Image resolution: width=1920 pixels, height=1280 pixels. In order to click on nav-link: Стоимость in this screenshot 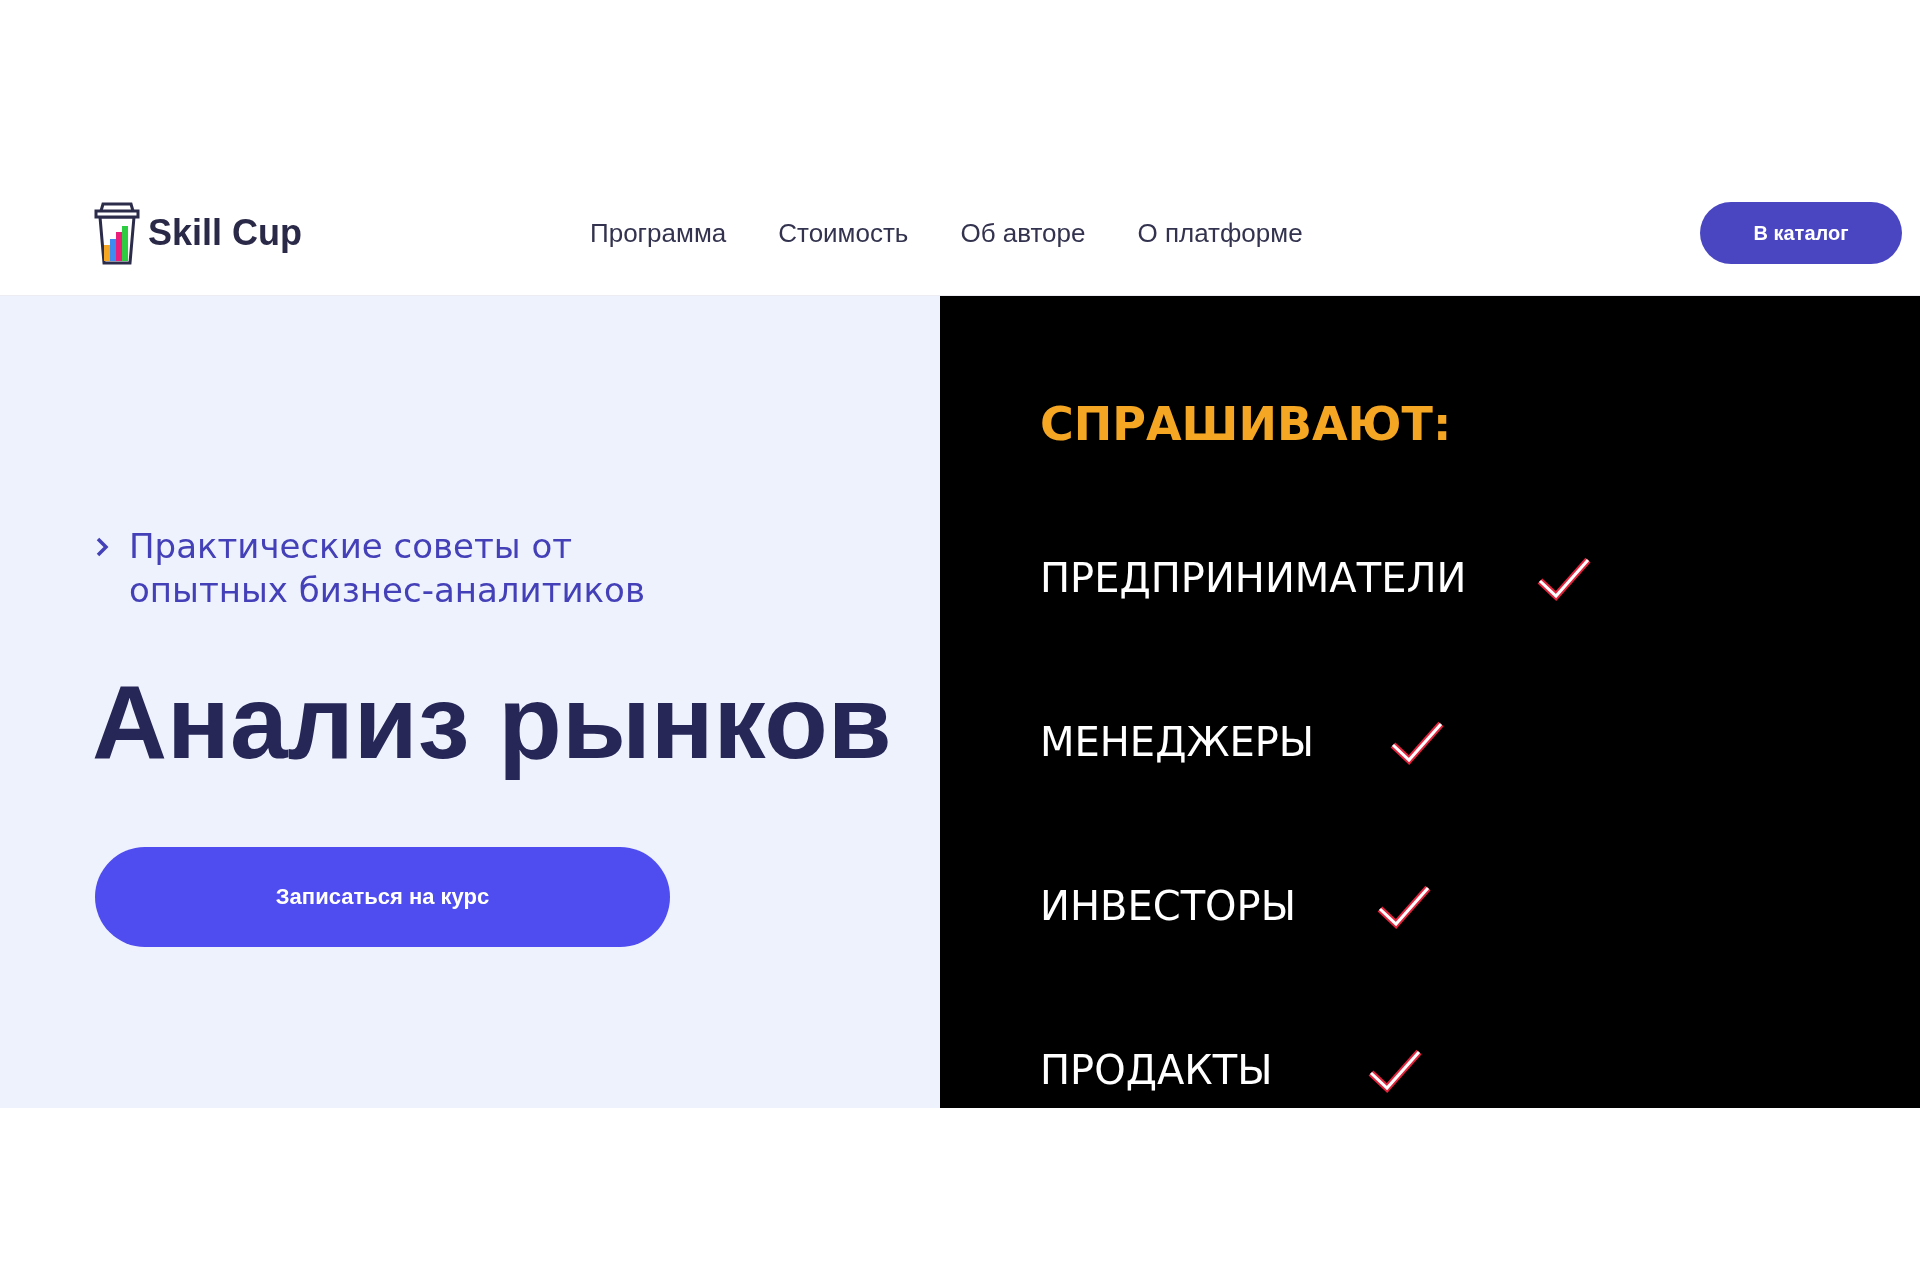, I will do `click(843, 233)`.